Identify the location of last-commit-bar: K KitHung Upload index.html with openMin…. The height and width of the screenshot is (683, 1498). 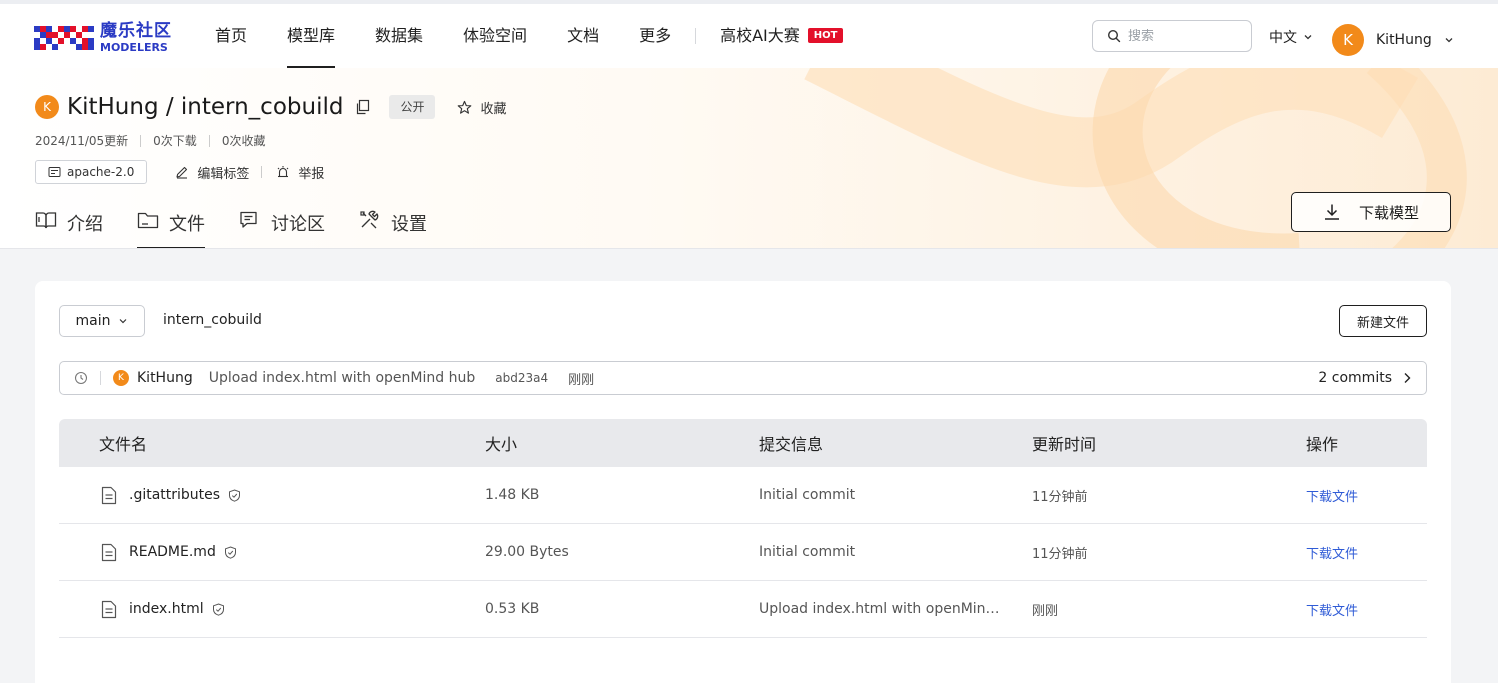
(743, 378).